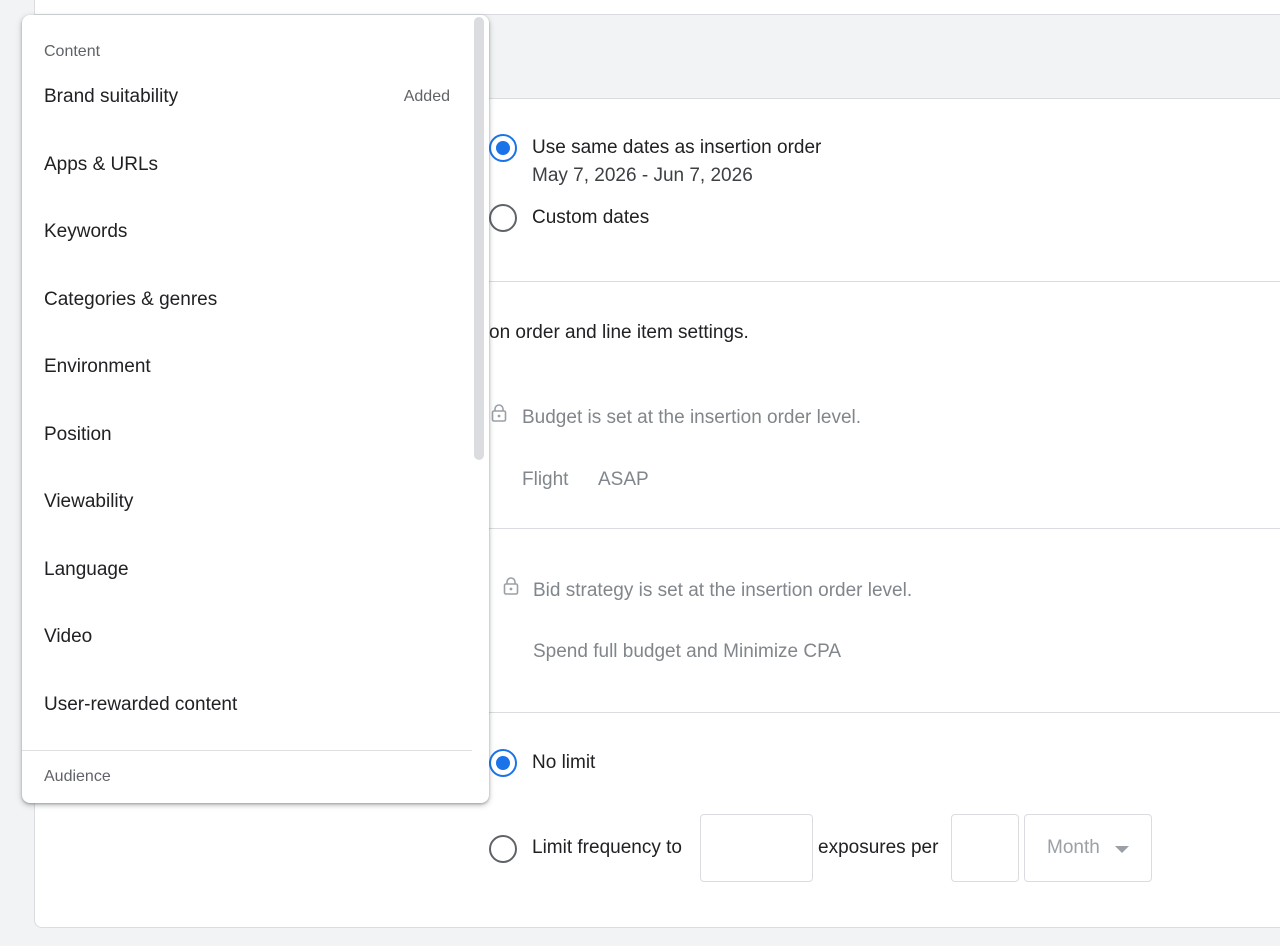  What do you see at coordinates (756, 848) in the screenshot?
I see `exposures-count-input` at bounding box center [756, 848].